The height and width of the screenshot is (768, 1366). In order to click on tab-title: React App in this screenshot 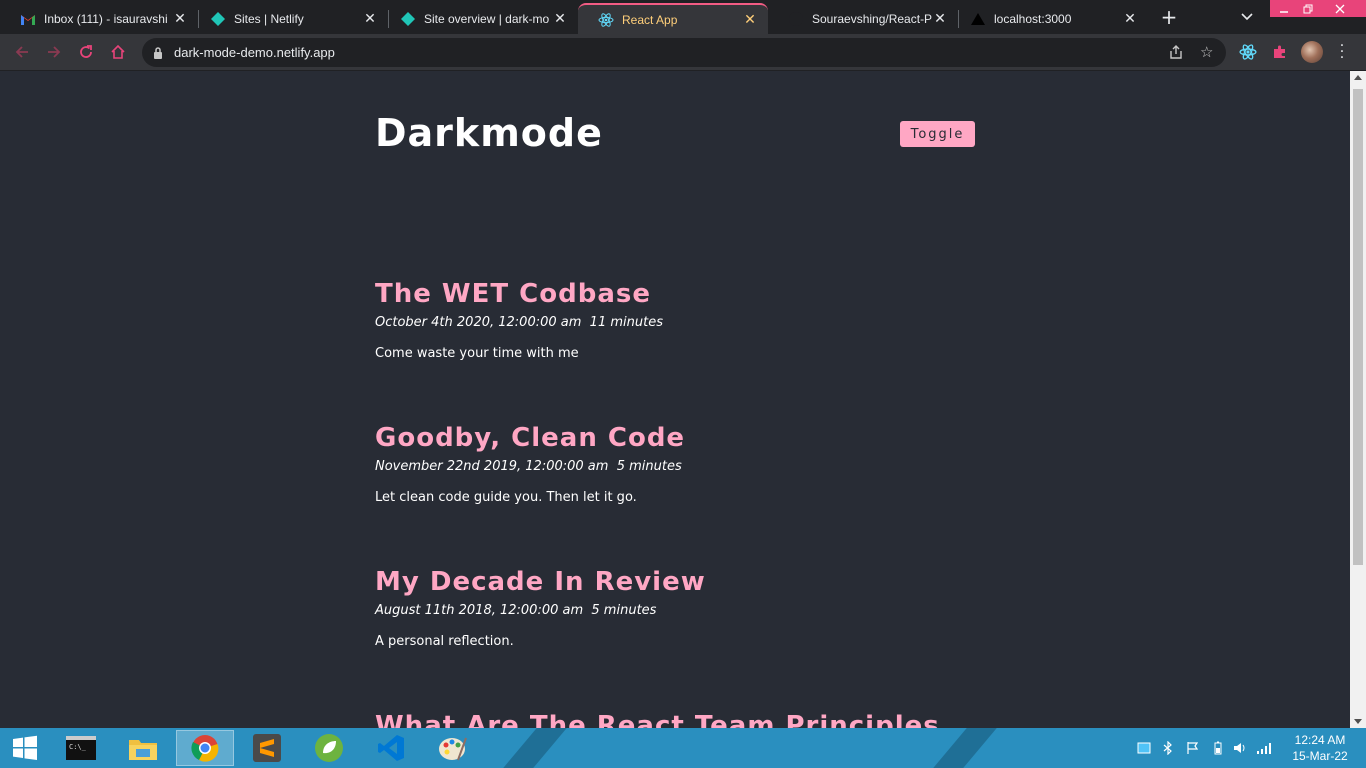, I will do `click(650, 19)`.